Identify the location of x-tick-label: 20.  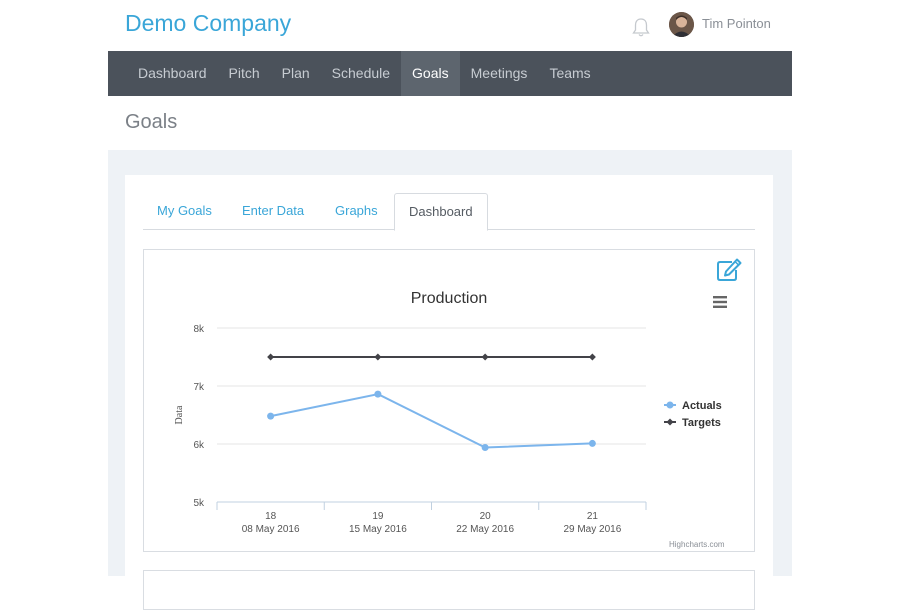
(486, 516).